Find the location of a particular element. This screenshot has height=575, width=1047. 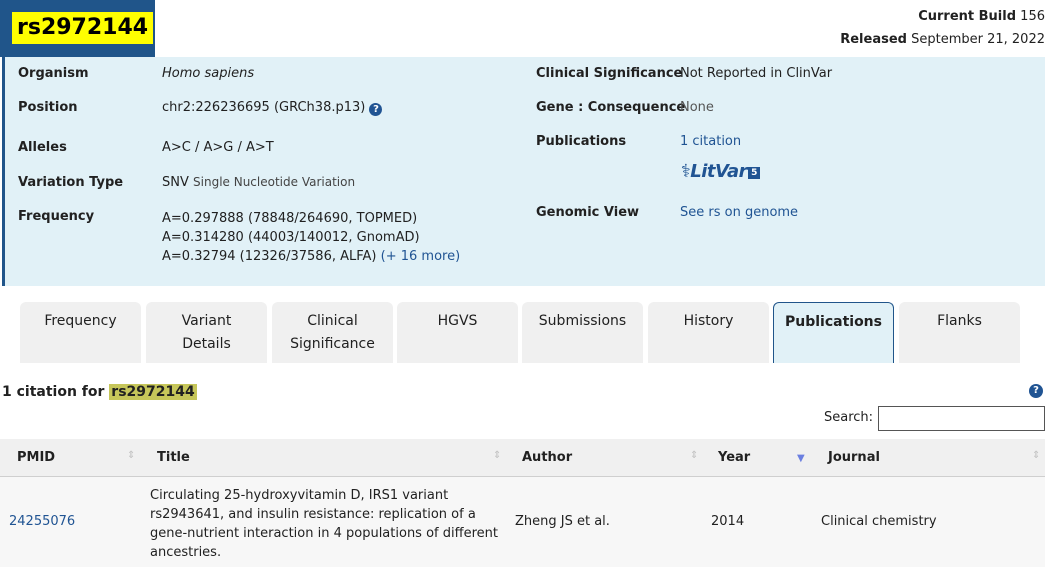

clinical-significance-label: Clinical Significance is located at coordinates (609, 73).